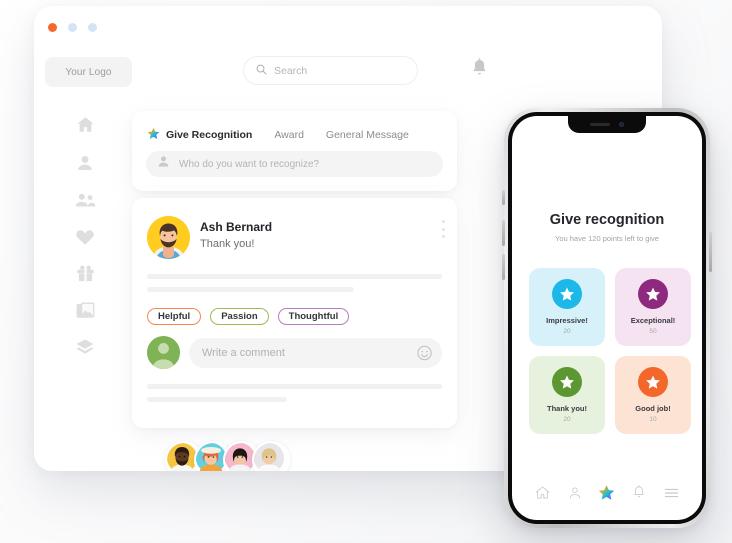 Image resolution: width=732 pixels, height=543 pixels. What do you see at coordinates (600, 124) in the screenshot?
I see `speaker-grille-icon` at bounding box center [600, 124].